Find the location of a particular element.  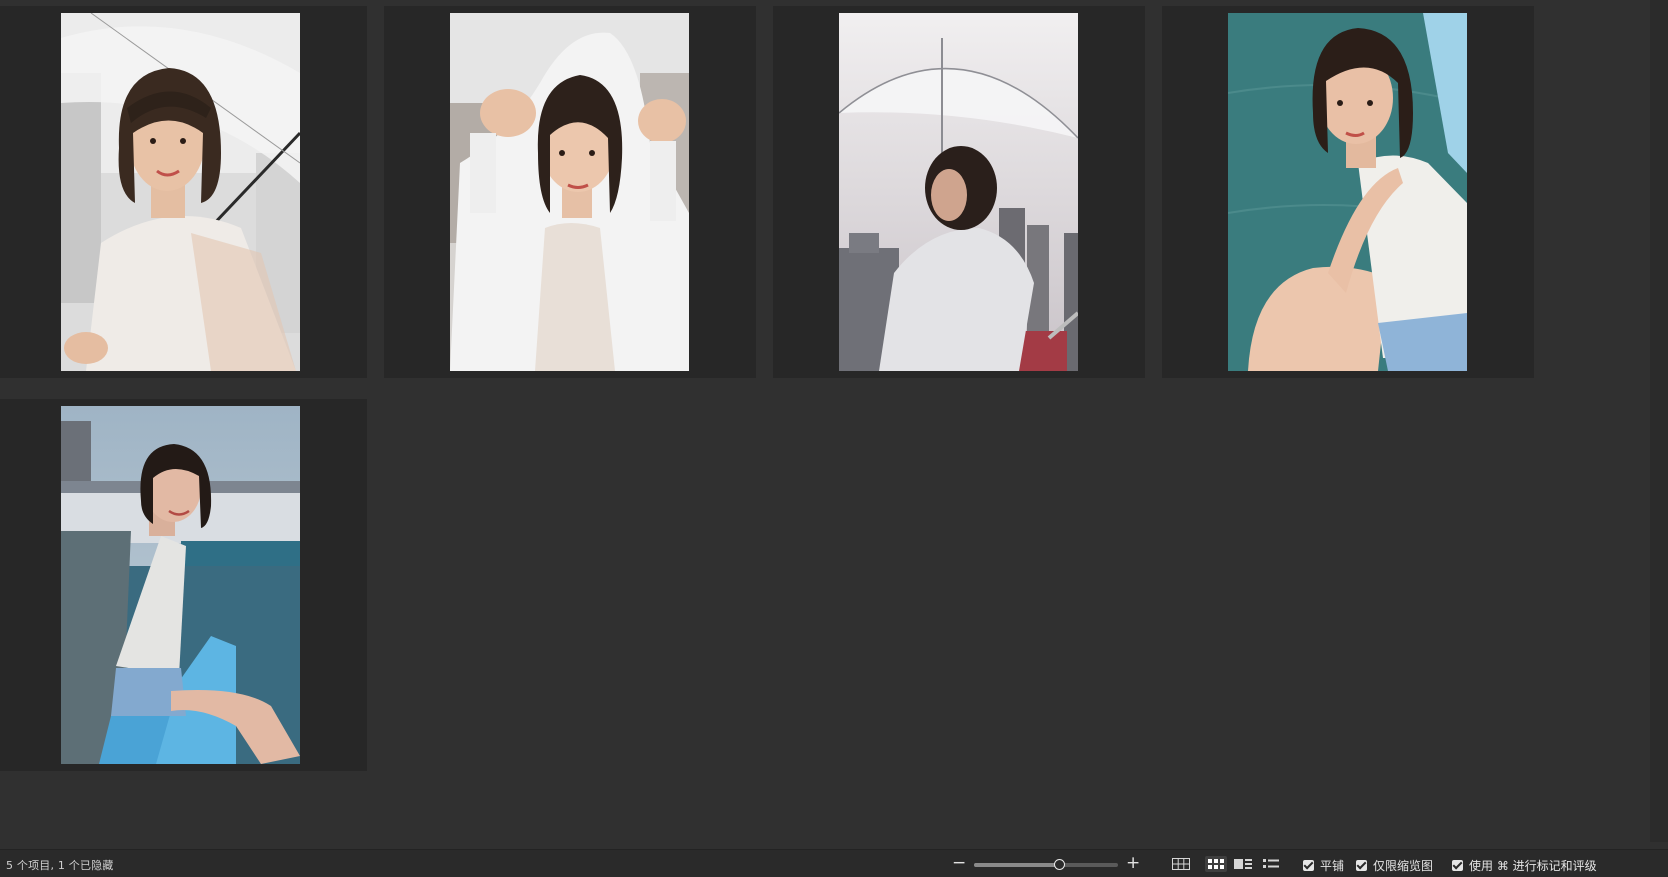

item-count-status: 5 个项目, 1 个已隐藏 is located at coordinates (60, 865).